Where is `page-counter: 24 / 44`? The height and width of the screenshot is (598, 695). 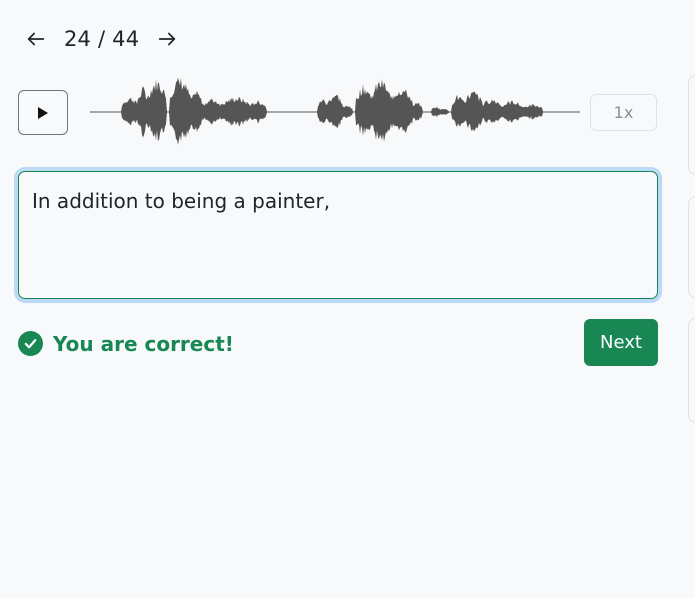
page-counter: 24 / 44 is located at coordinates (102, 39).